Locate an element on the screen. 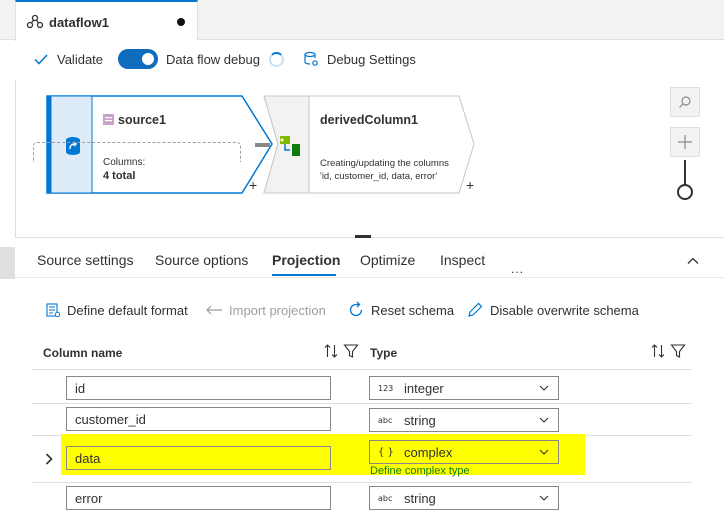 The width and height of the screenshot is (724, 528). tab-projection: Projection is located at coordinates (306, 260).